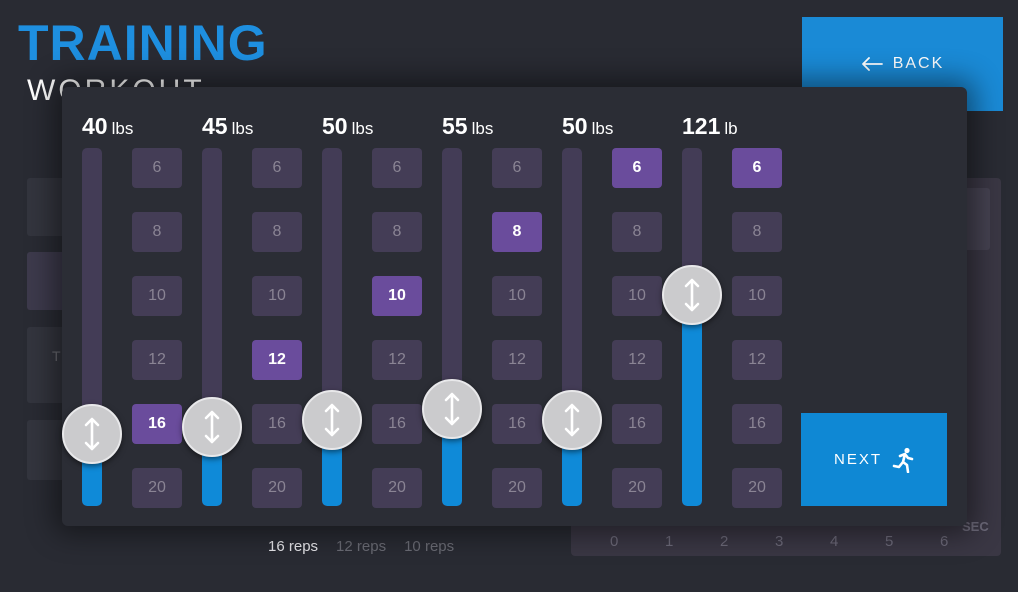 This screenshot has height=592, width=1018. Describe the element at coordinates (482, 306) in the screenshot. I see `exercise-column: 55 lbs 6 8 10 12 16 20` at that location.